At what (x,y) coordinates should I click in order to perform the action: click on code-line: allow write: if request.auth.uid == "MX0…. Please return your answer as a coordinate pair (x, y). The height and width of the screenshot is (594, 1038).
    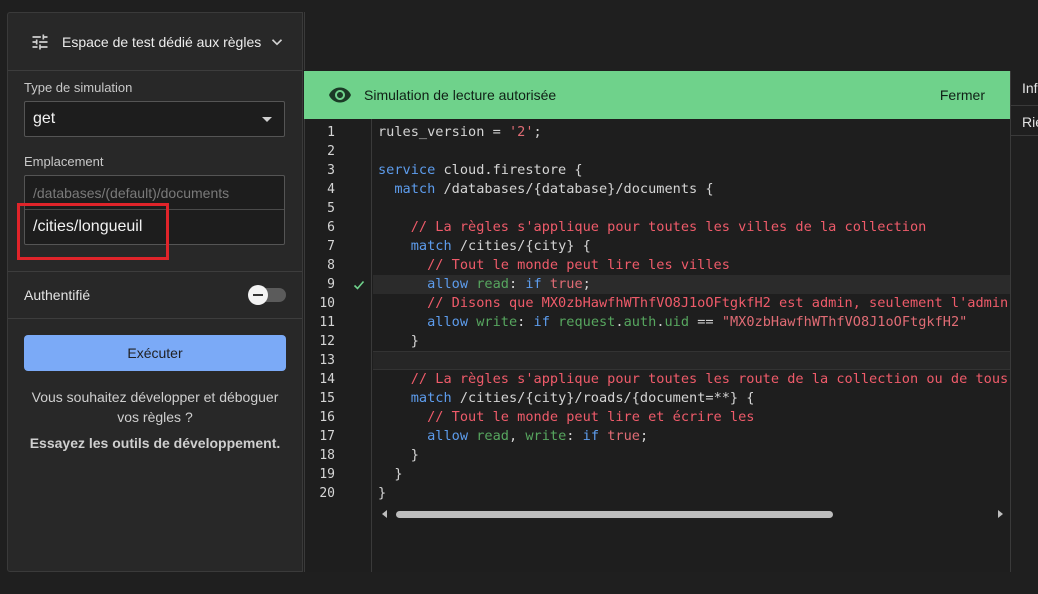
    Looking at the image, I should click on (697, 322).